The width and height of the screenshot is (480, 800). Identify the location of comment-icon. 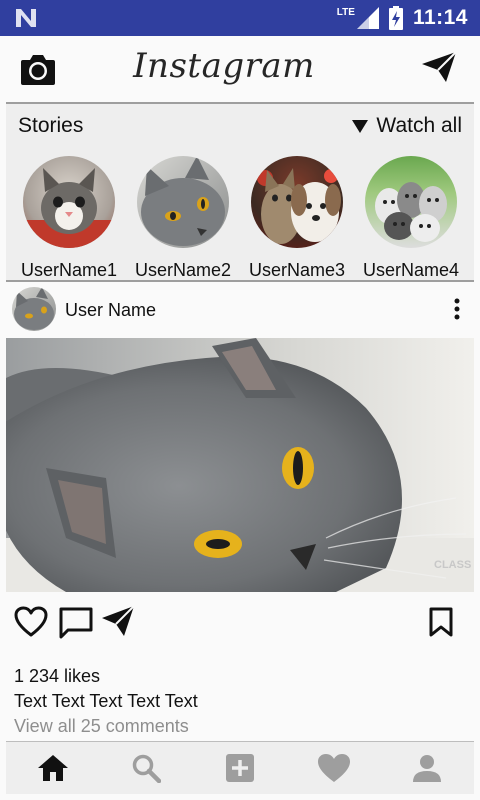
(76, 623).